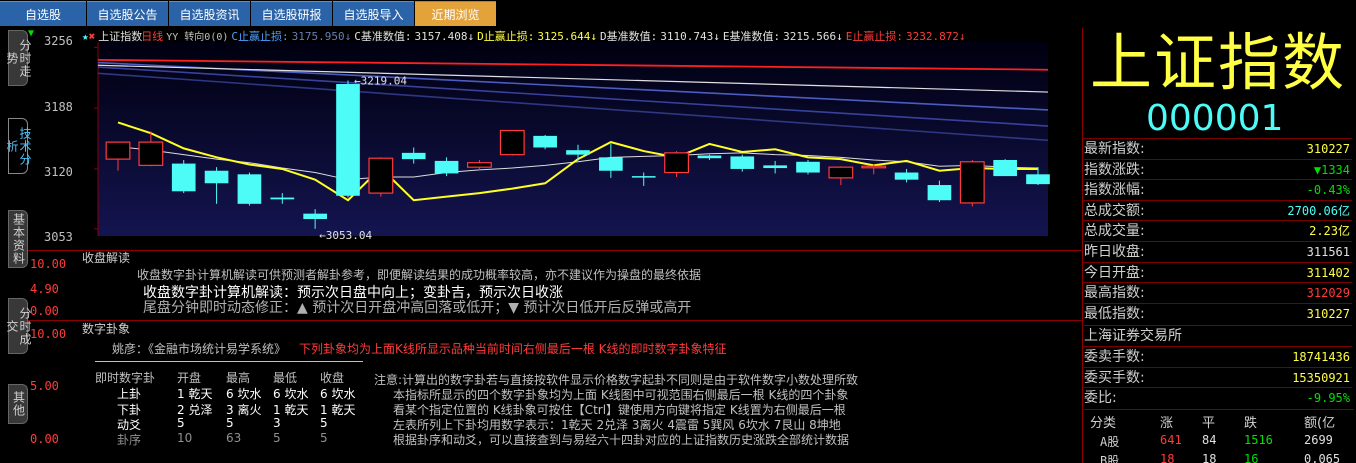 Image resolution: width=1356 pixels, height=463 pixels. I want to click on quote-label: 委比:, so click(1100, 398).